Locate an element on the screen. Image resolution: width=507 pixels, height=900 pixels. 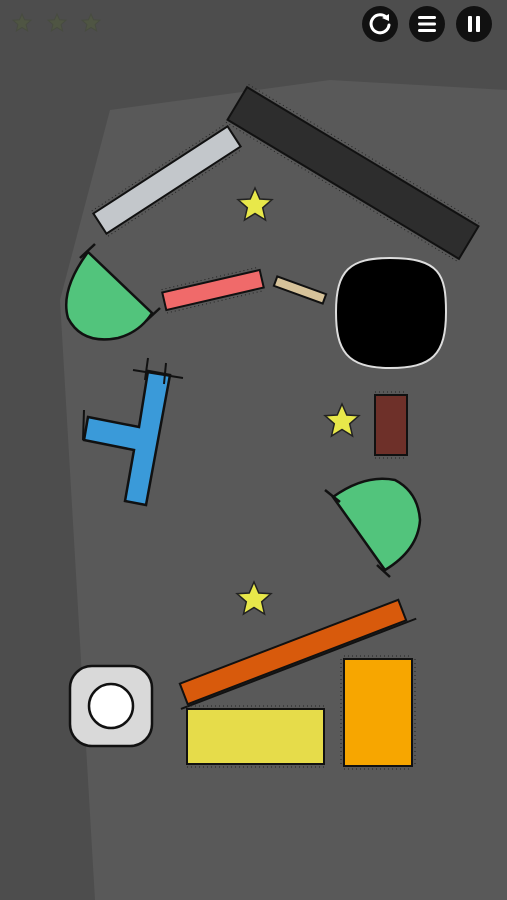
pause-button is located at coordinates (474, 24).